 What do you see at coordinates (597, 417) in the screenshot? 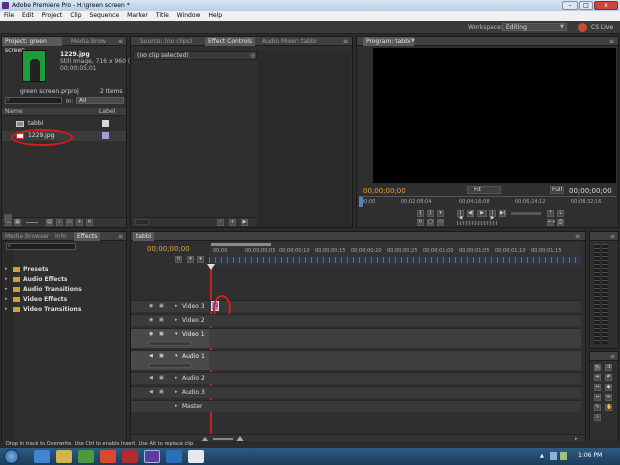
I see `zoom-tool-icon: ⌕` at bounding box center [597, 417].